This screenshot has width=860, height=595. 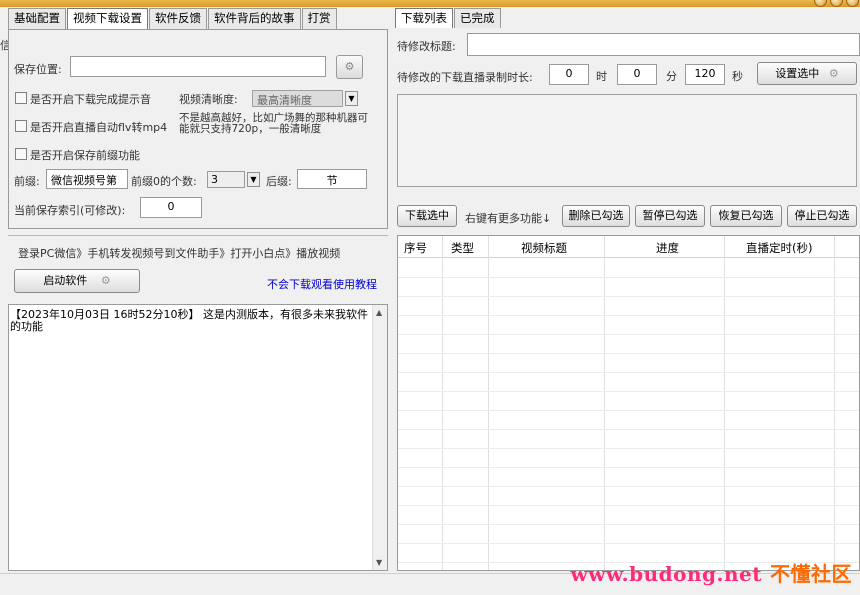 What do you see at coordinates (430, 3) in the screenshot?
I see `title-bar` at bounding box center [430, 3].